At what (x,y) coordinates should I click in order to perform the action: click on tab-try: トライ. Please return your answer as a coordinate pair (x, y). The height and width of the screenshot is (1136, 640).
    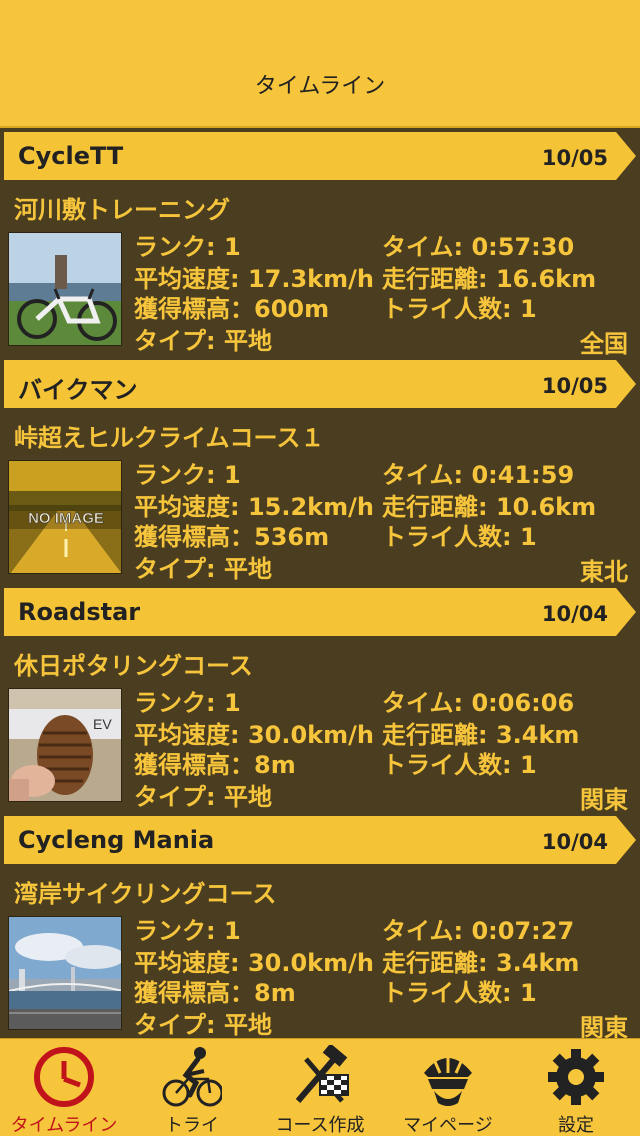
    Looking at the image, I should click on (192, 1087).